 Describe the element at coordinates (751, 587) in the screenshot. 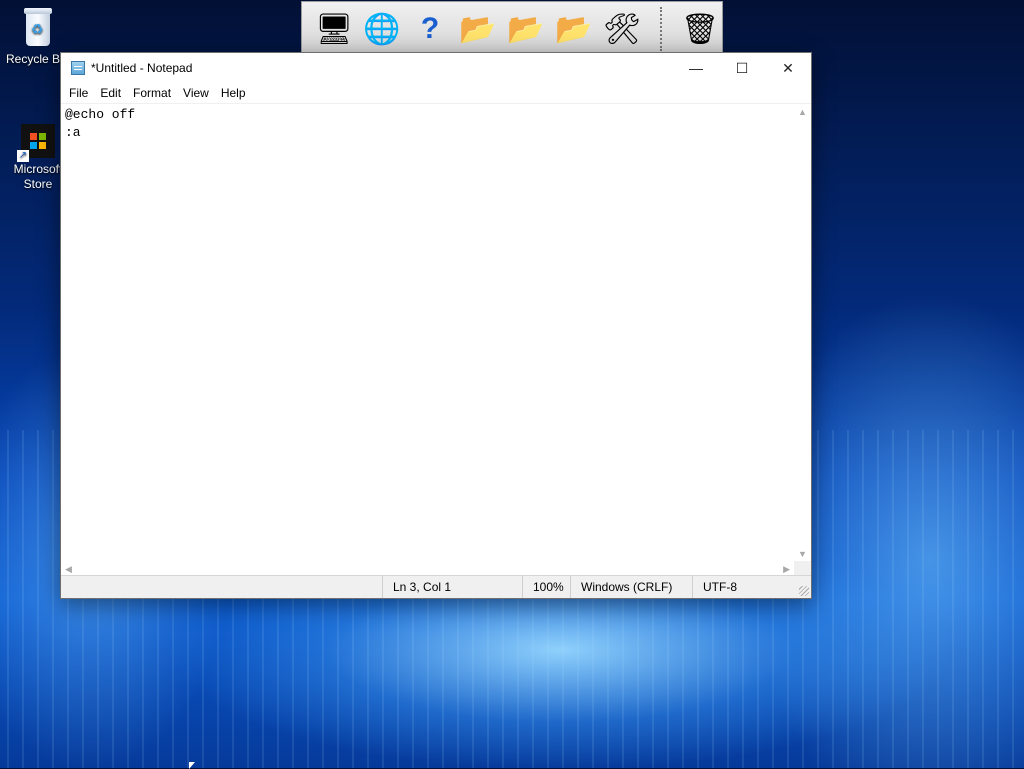

I see `status-encoding: UTF-8` at that location.